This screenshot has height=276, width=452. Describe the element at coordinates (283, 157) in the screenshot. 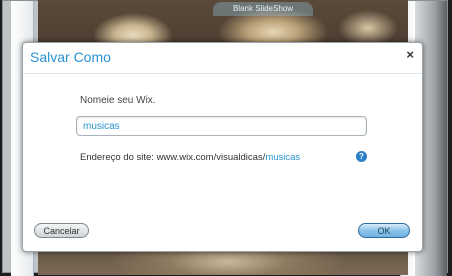

I see `site-address-slug: musicas` at that location.